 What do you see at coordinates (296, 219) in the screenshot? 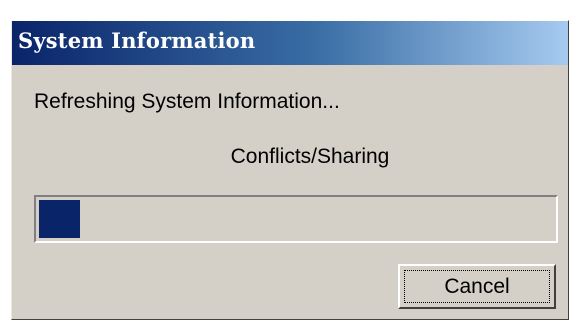
I see `progress-bar` at bounding box center [296, 219].